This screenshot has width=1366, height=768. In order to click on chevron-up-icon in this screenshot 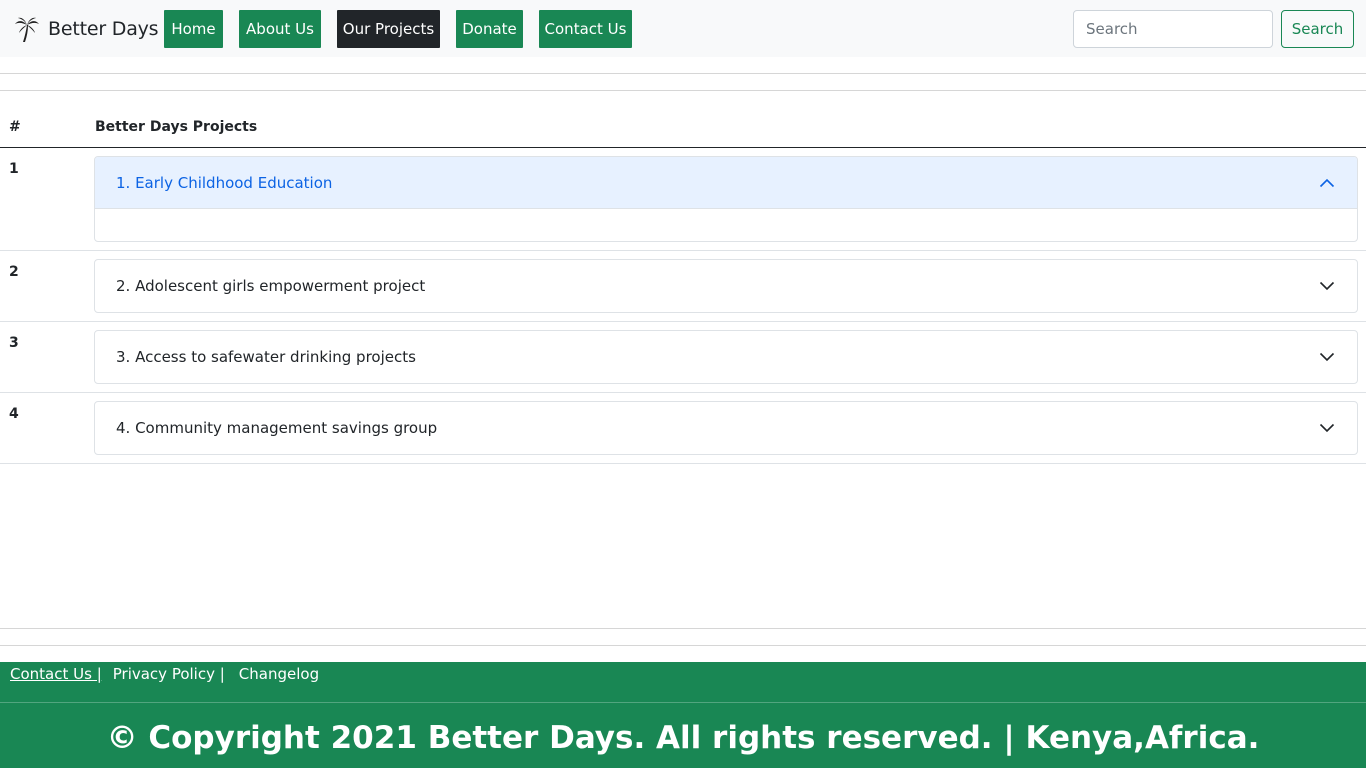, I will do `click(1327, 183)`.